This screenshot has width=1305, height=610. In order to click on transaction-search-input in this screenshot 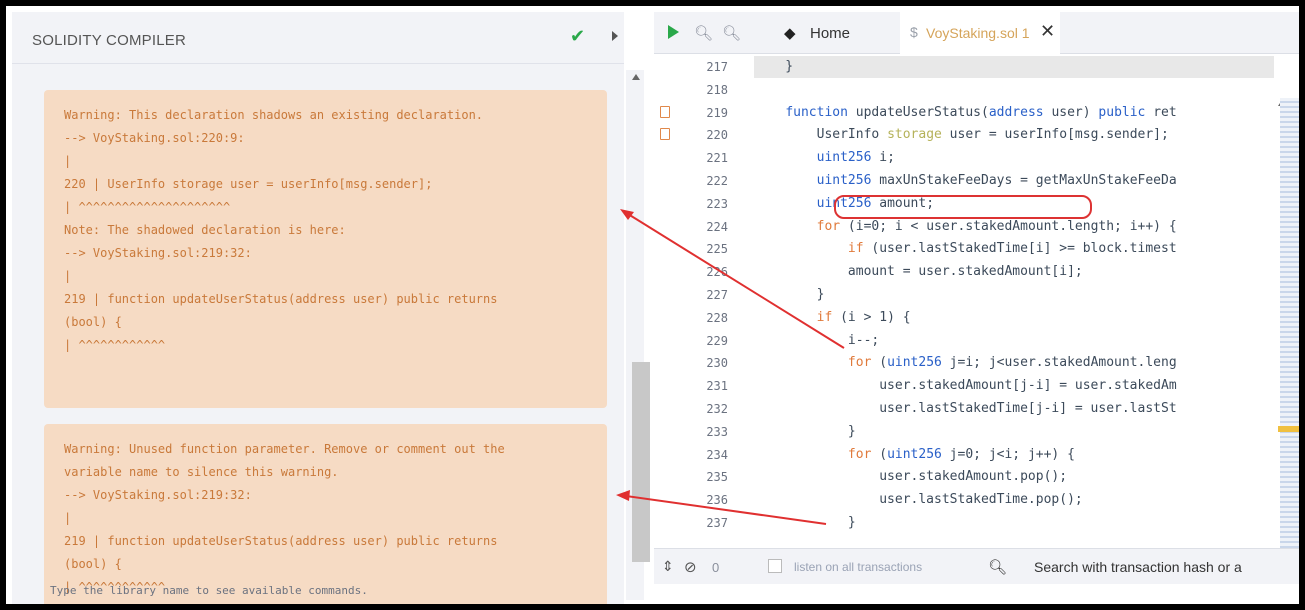, I will do `click(1166, 567)`.